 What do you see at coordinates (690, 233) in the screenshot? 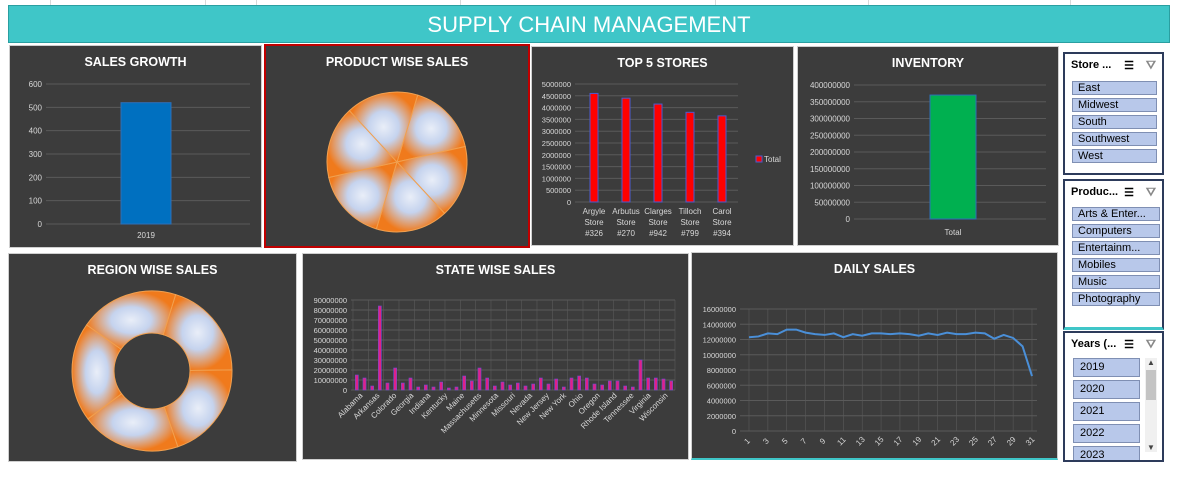
I see `x-tick-label: #799` at bounding box center [690, 233].